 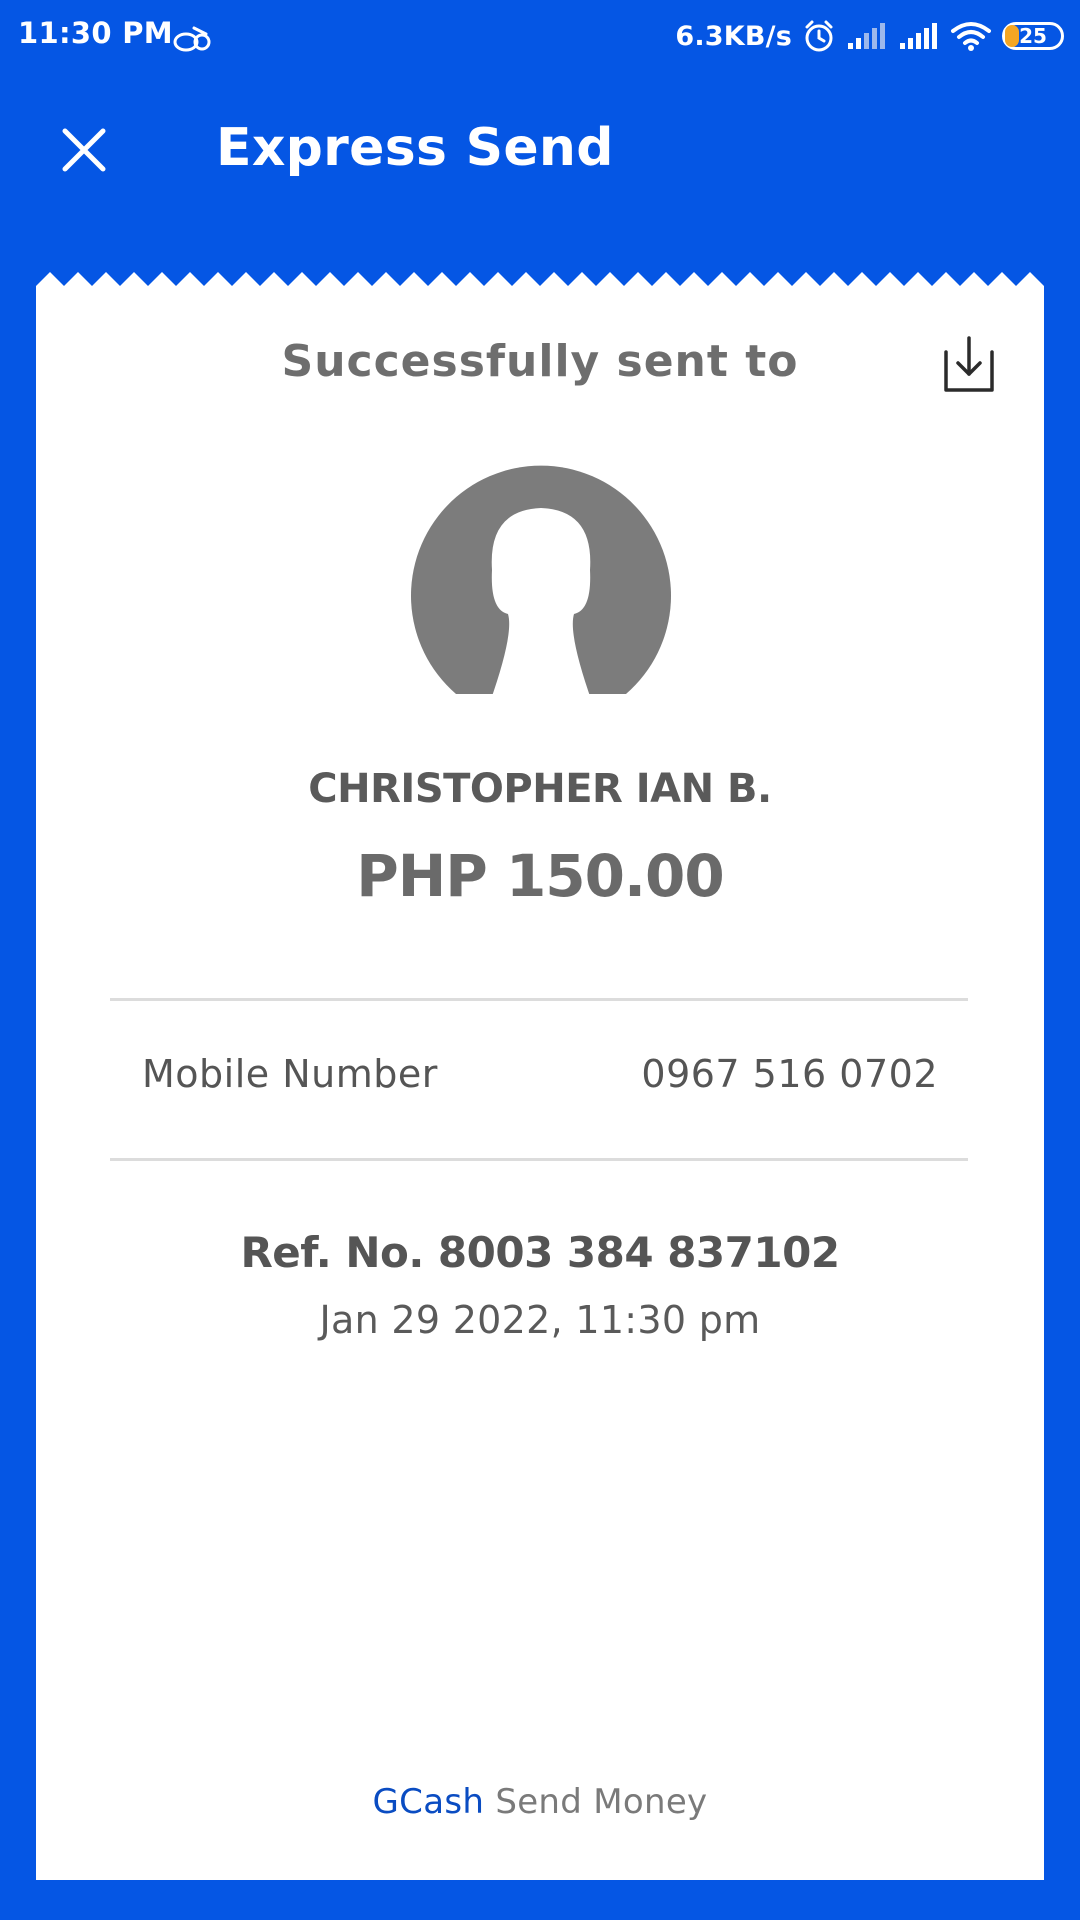 I want to click on footer-brand: GCash Send Money, so click(x=540, y=1802).